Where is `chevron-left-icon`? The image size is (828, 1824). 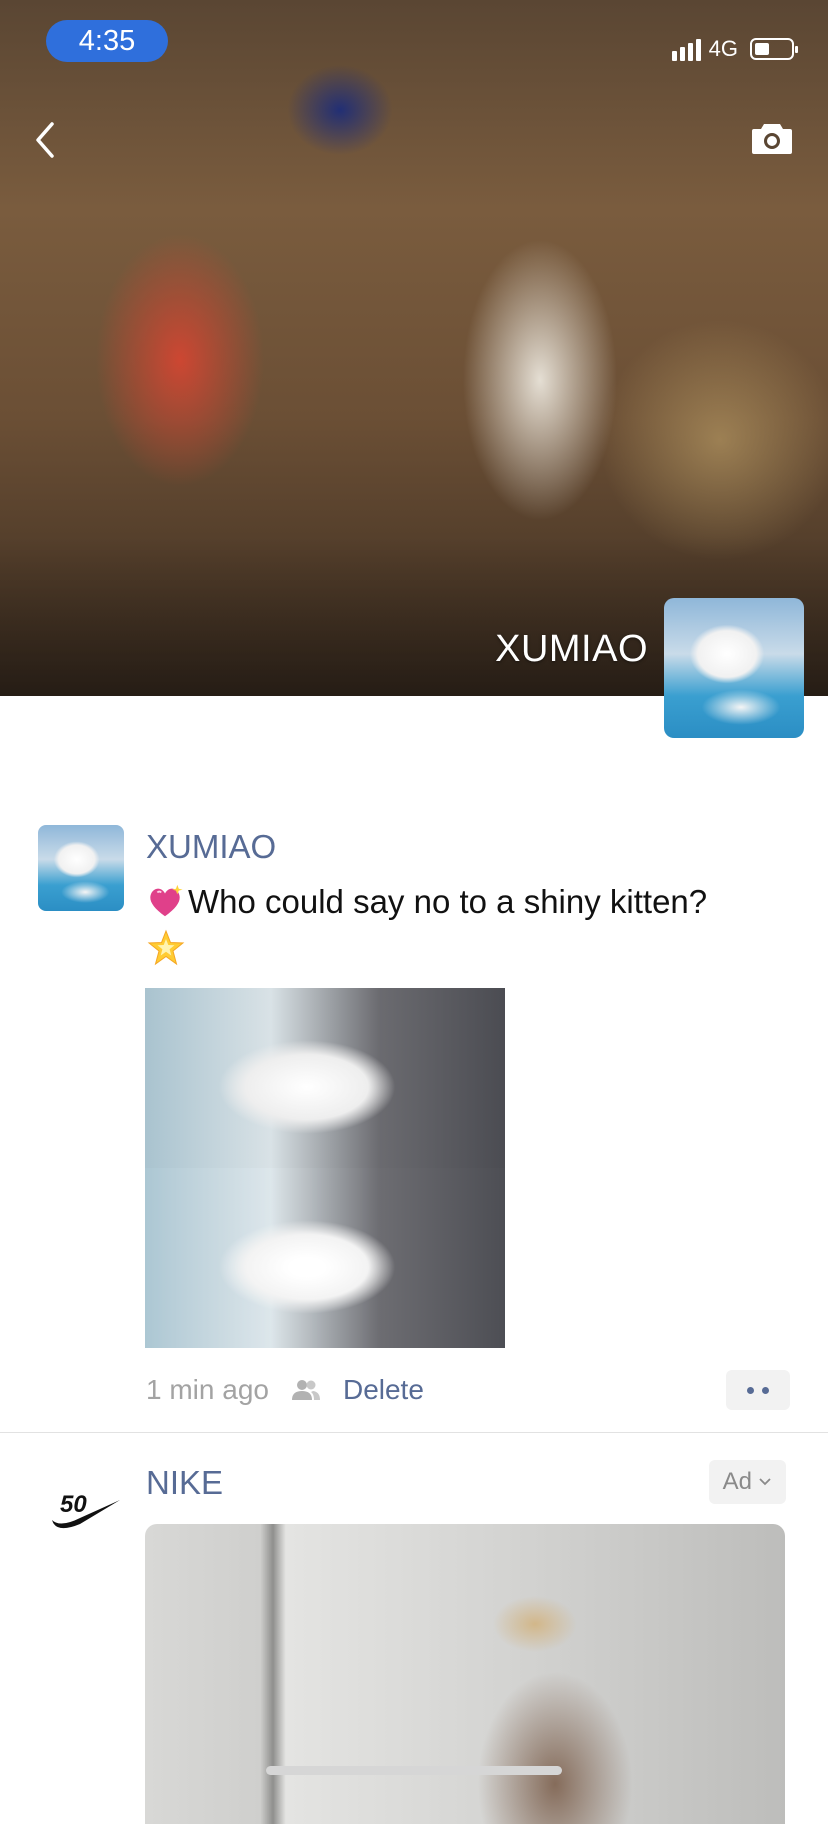
chevron-left-icon is located at coordinates (45, 140).